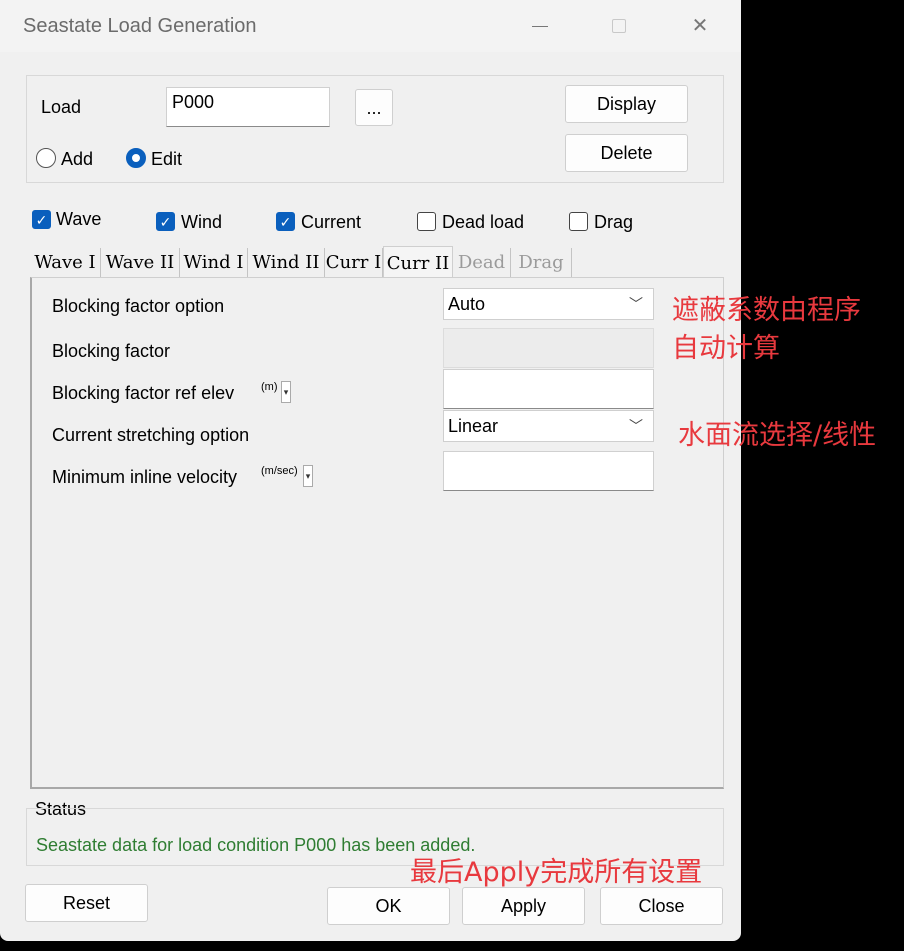 This screenshot has height=951, width=904. I want to click on apply-button: Apply, so click(523, 906).